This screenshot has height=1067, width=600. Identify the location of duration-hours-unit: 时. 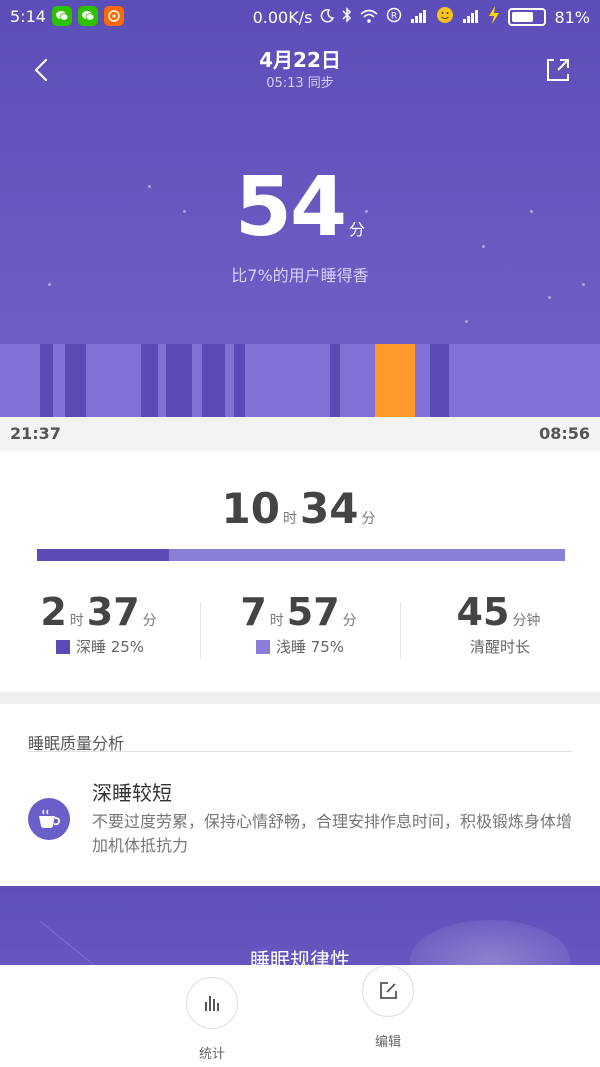
(290, 519).